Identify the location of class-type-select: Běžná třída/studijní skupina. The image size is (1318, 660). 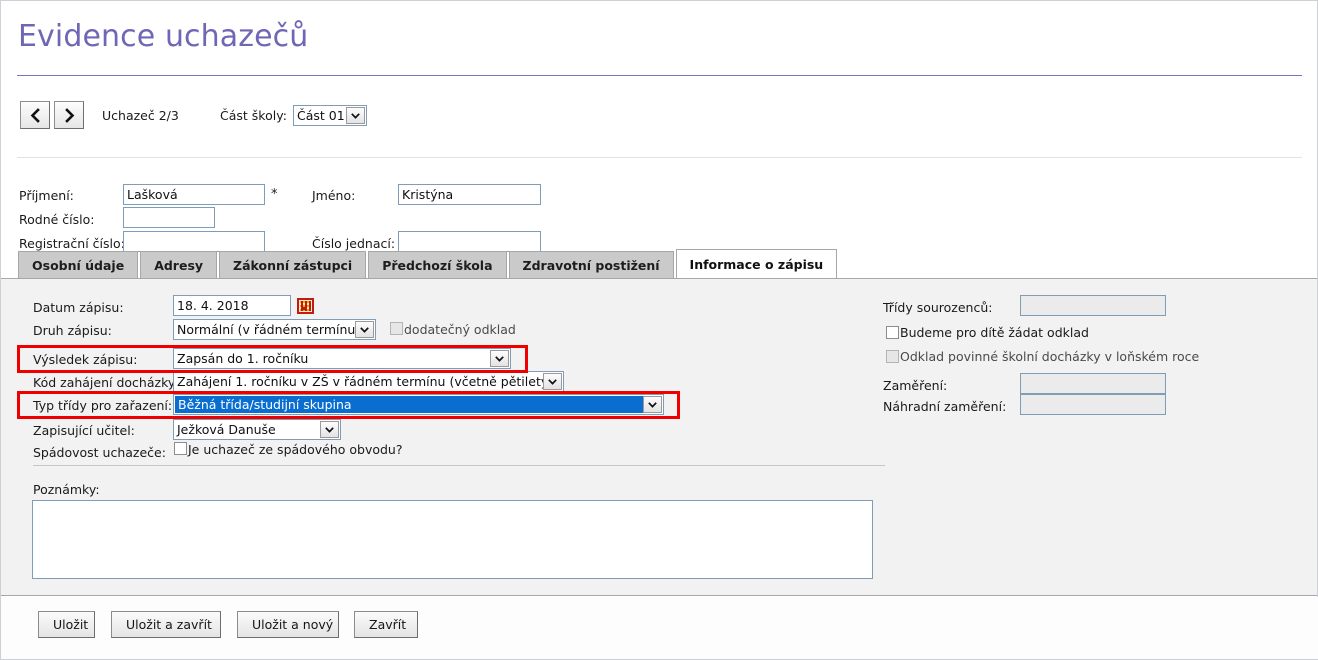
(418, 404).